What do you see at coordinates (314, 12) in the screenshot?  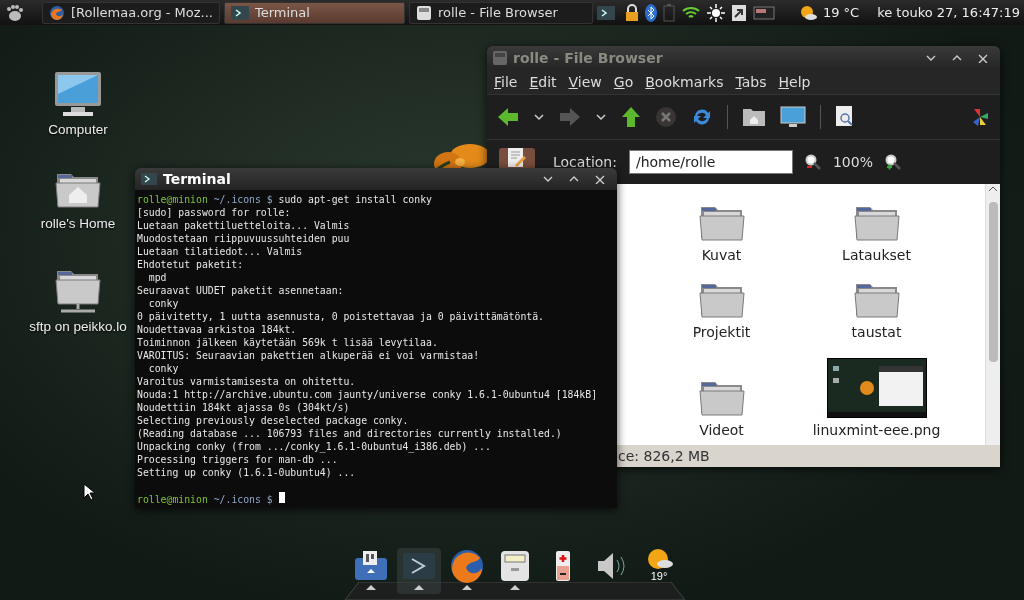 I see `task-button: Terminal` at bounding box center [314, 12].